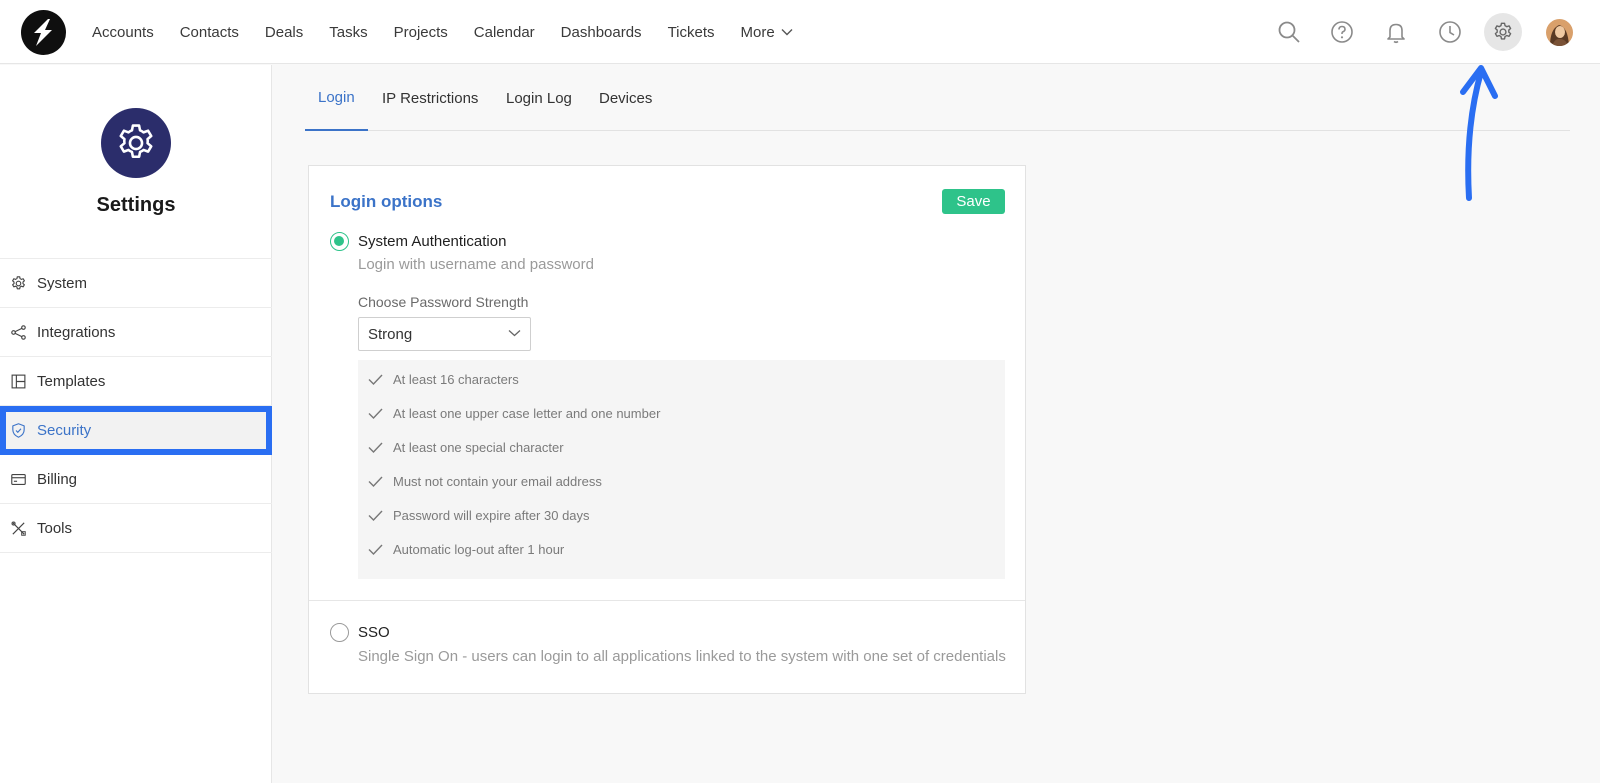 The height and width of the screenshot is (783, 1600). I want to click on sidebar-item-label: Templates, so click(71, 381).